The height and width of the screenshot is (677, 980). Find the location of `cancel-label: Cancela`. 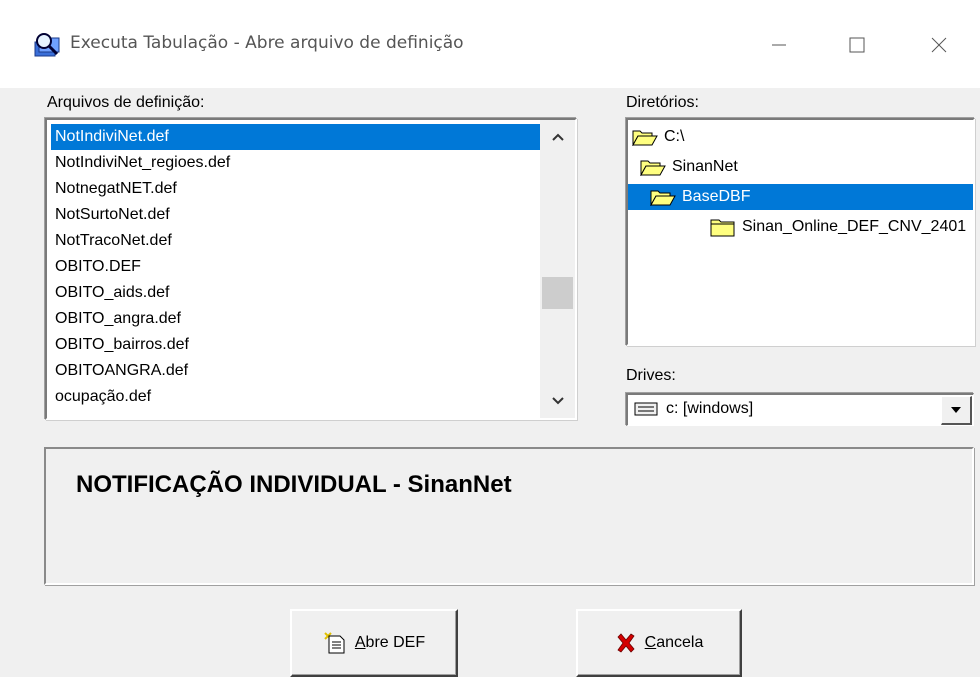

cancel-label: Cancela is located at coordinates (674, 642).